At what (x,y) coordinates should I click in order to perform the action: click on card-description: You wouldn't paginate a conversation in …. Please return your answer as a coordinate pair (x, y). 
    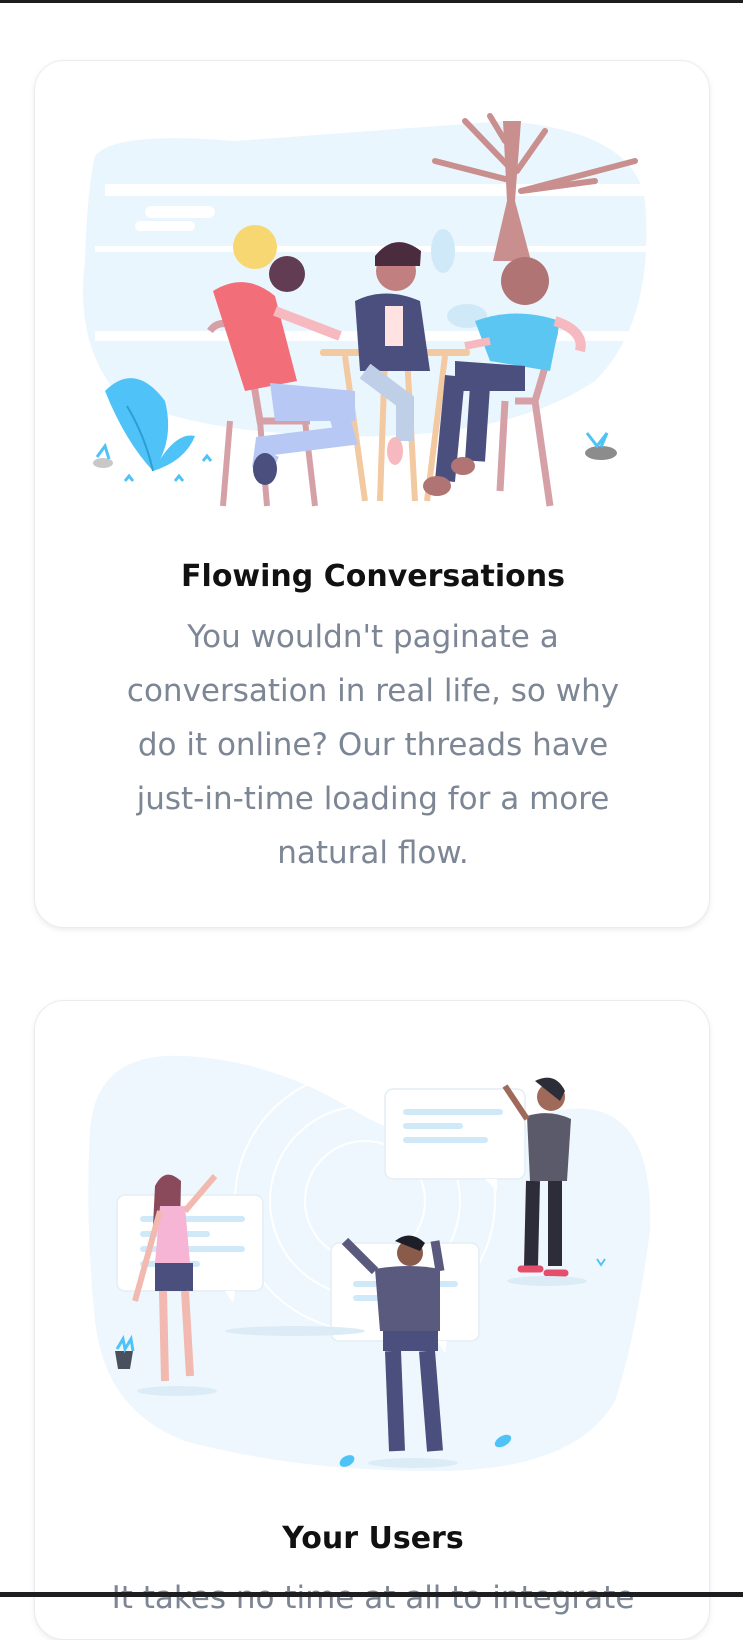
    Looking at the image, I should click on (373, 745).